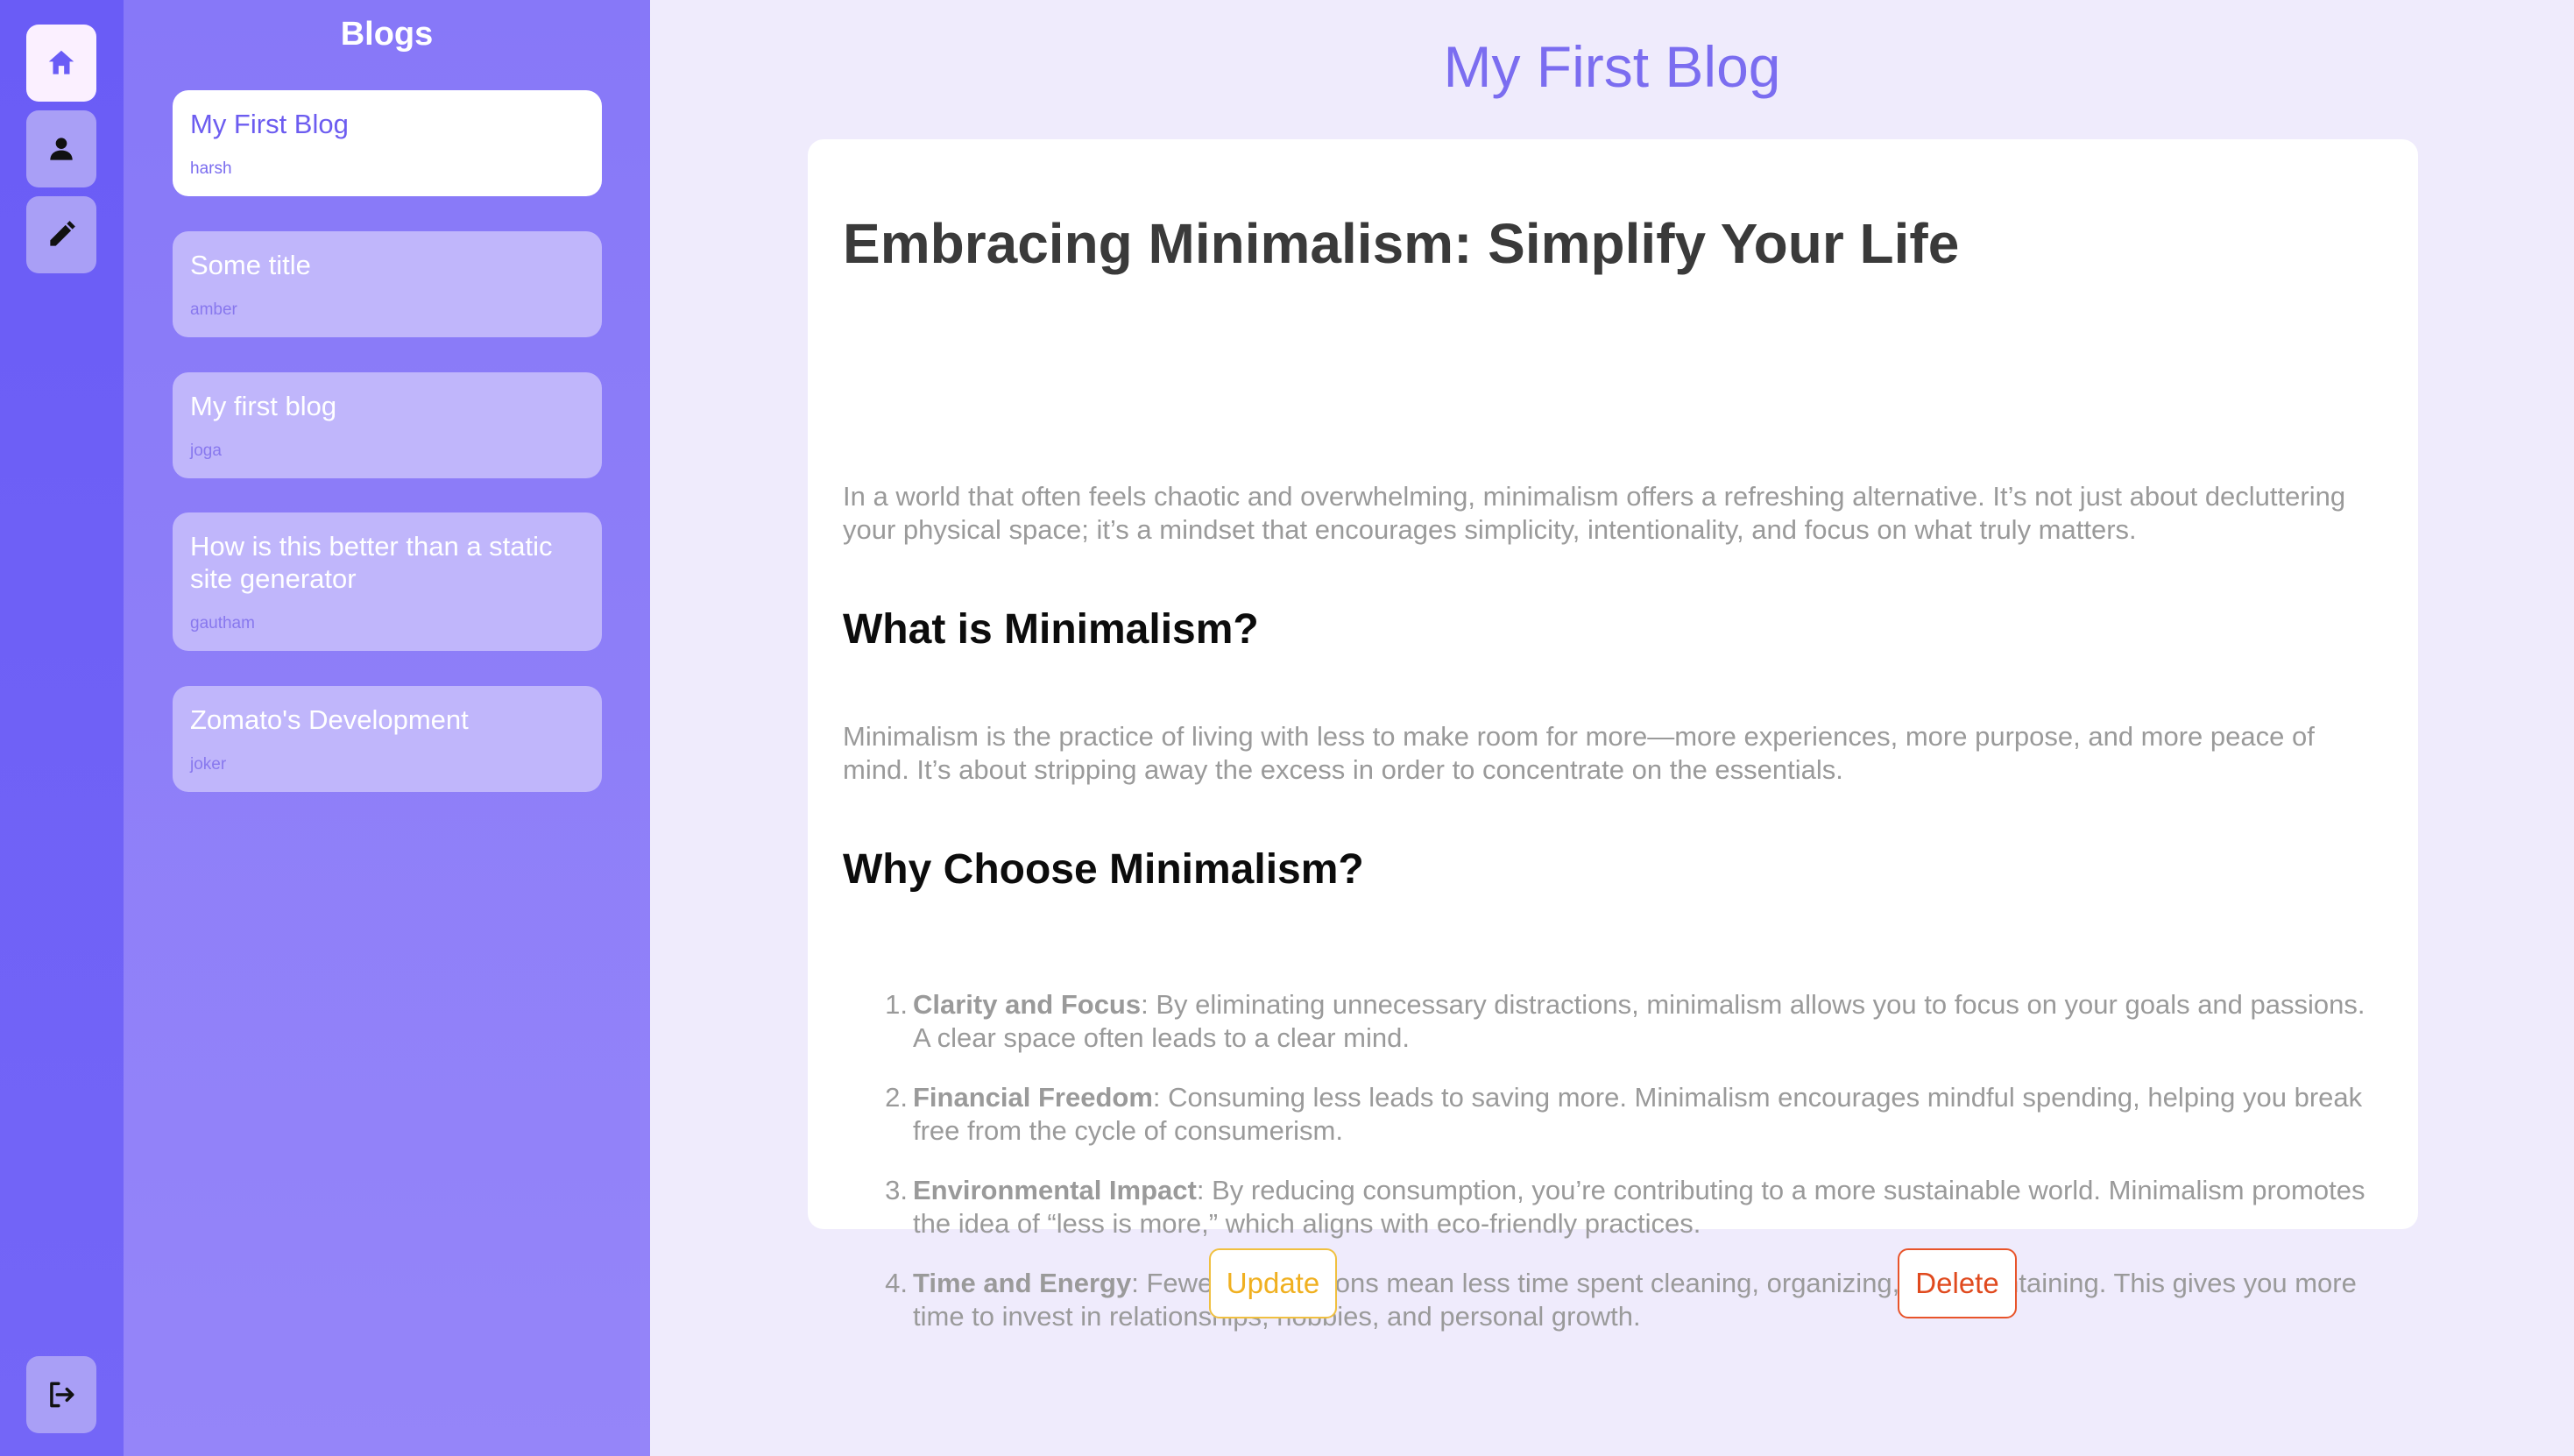 This screenshot has width=2574, height=1456. What do you see at coordinates (211, 168) in the screenshot?
I see `blog-card-author: harsh` at bounding box center [211, 168].